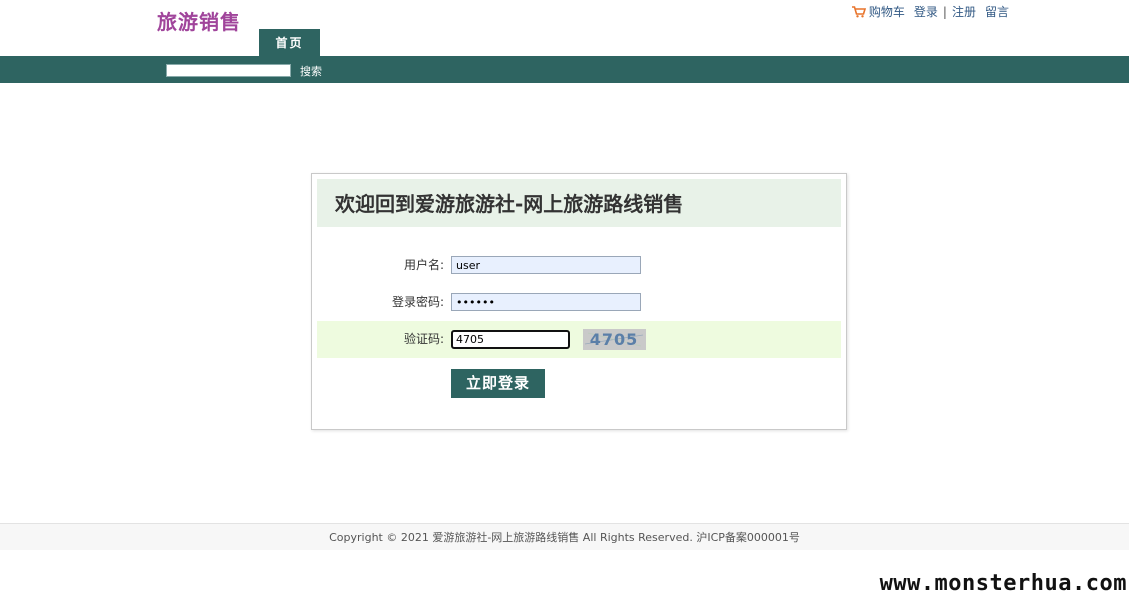 The image size is (1129, 614). What do you see at coordinates (579, 339) in the screenshot?
I see `captcha-row: 验证码: 4705` at bounding box center [579, 339].